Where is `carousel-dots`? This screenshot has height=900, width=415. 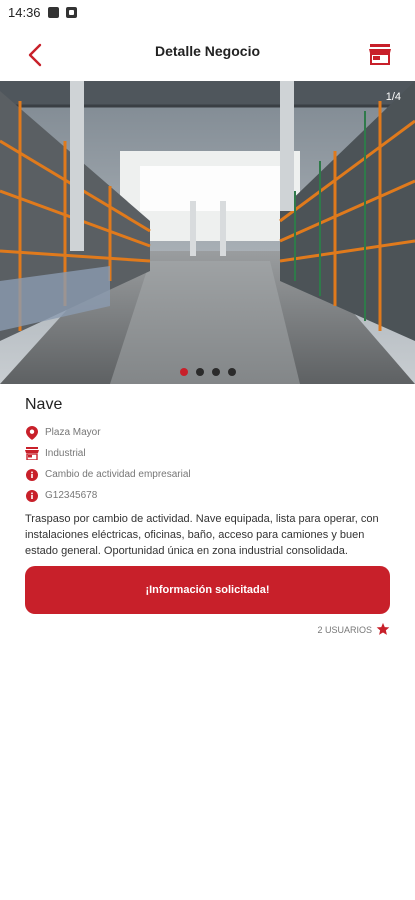
carousel-dots is located at coordinates (207, 372).